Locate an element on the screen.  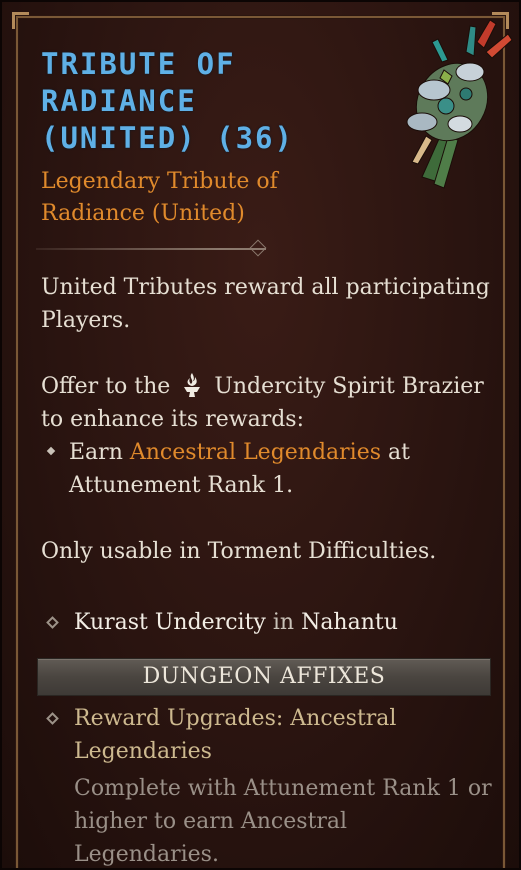
dungeon-affixes-header: DUNGEON AFFIXES is located at coordinates (264, 677).